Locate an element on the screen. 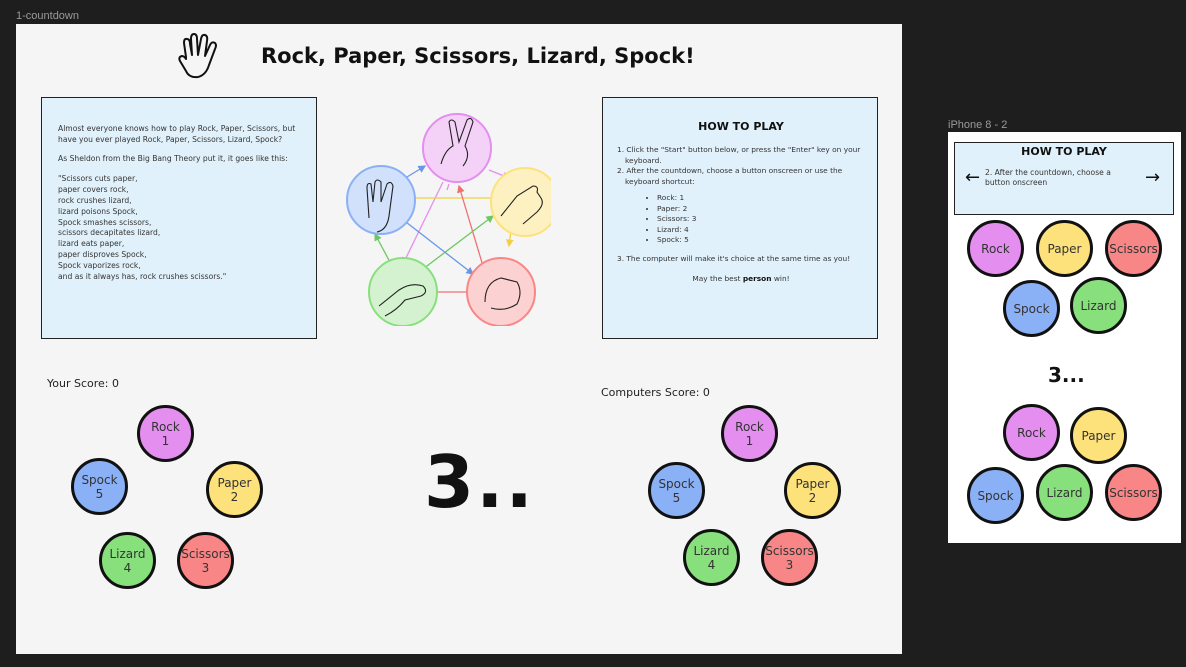 Image resolution: width=1186 pixels, height=667 pixels. spock-hand-icon is located at coordinates (199, 57).